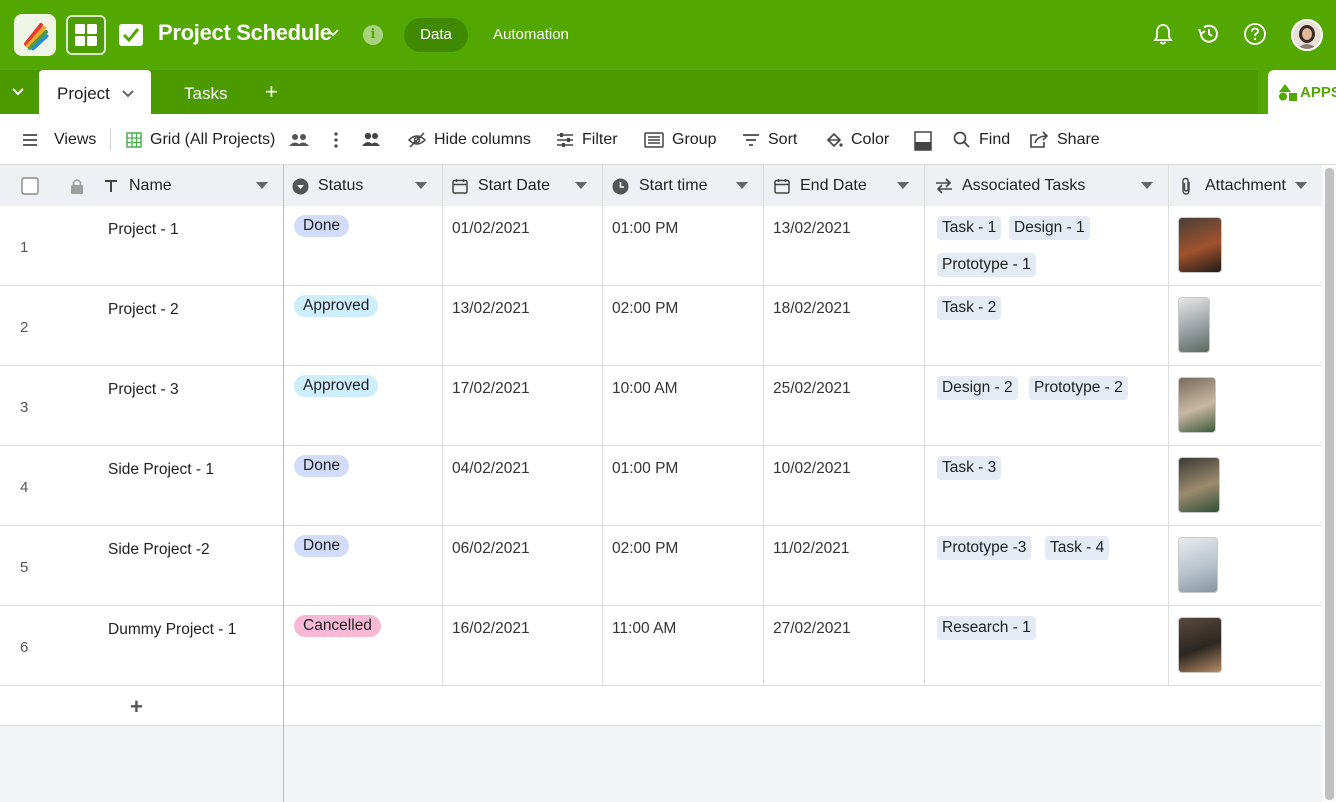  What do you see at coordinates (245, 33) in the screenshot?
I see `page-title: Project Schedule` at bounding box center [245, 33].